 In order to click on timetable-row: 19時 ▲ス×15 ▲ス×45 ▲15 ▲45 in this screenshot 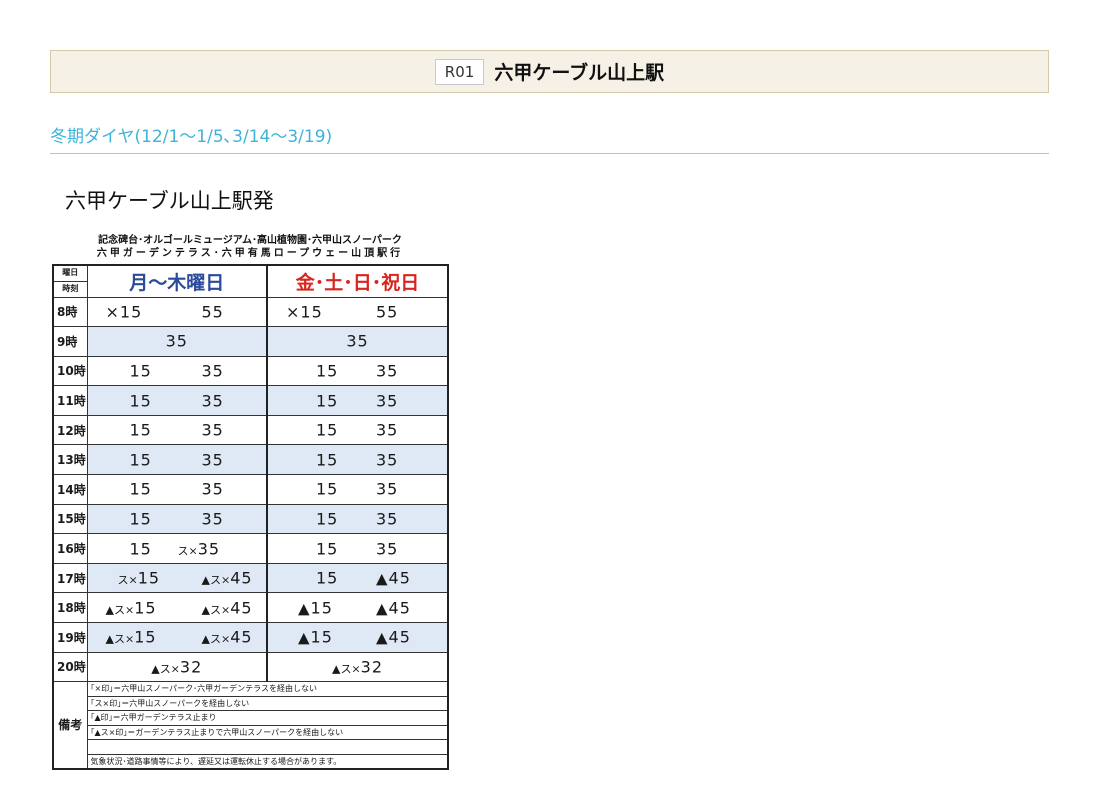, I will do `click(250, 637)`.